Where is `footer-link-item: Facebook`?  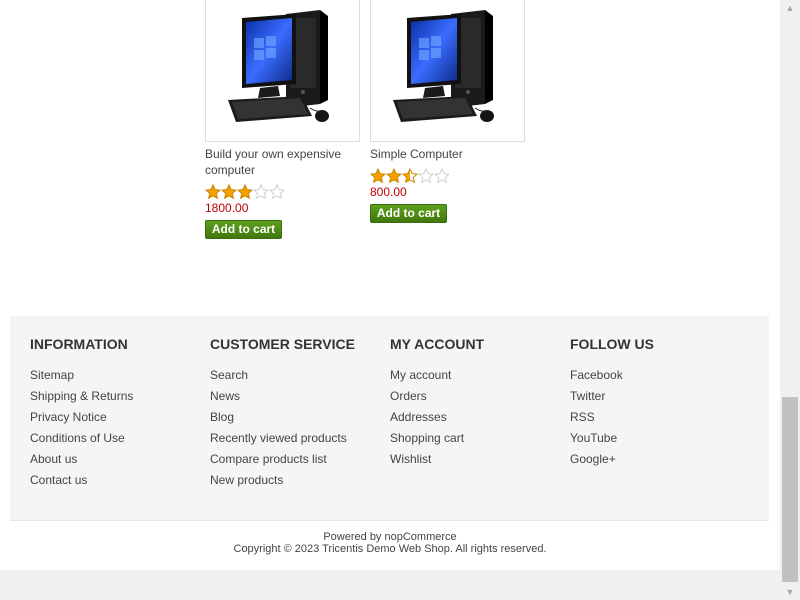
footer-link-item: Facebook is located at coordinates (596, 375).